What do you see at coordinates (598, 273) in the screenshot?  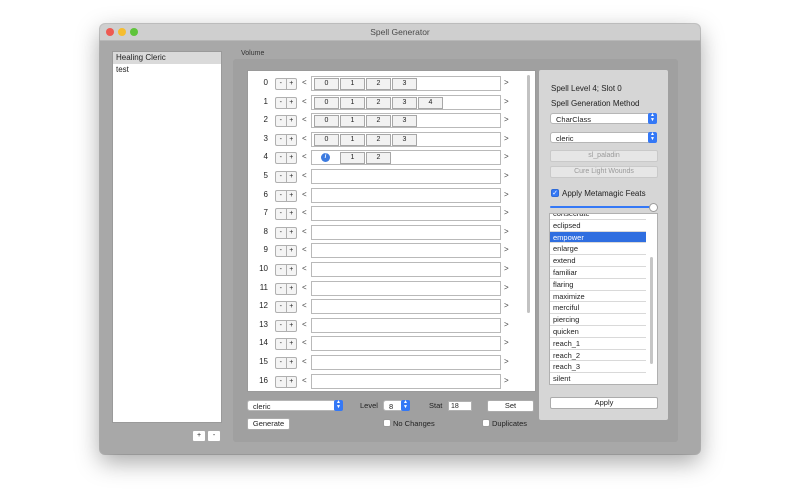 I see `metamagic-item: familiar` at bounding box center [598, 273].